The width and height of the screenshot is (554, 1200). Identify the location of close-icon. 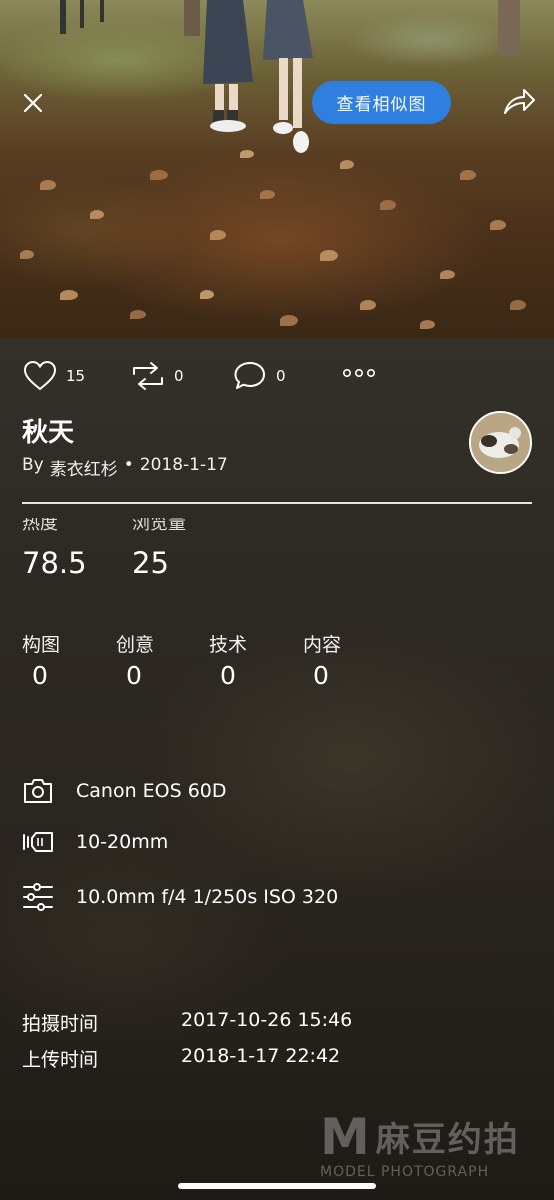
(33, 103).